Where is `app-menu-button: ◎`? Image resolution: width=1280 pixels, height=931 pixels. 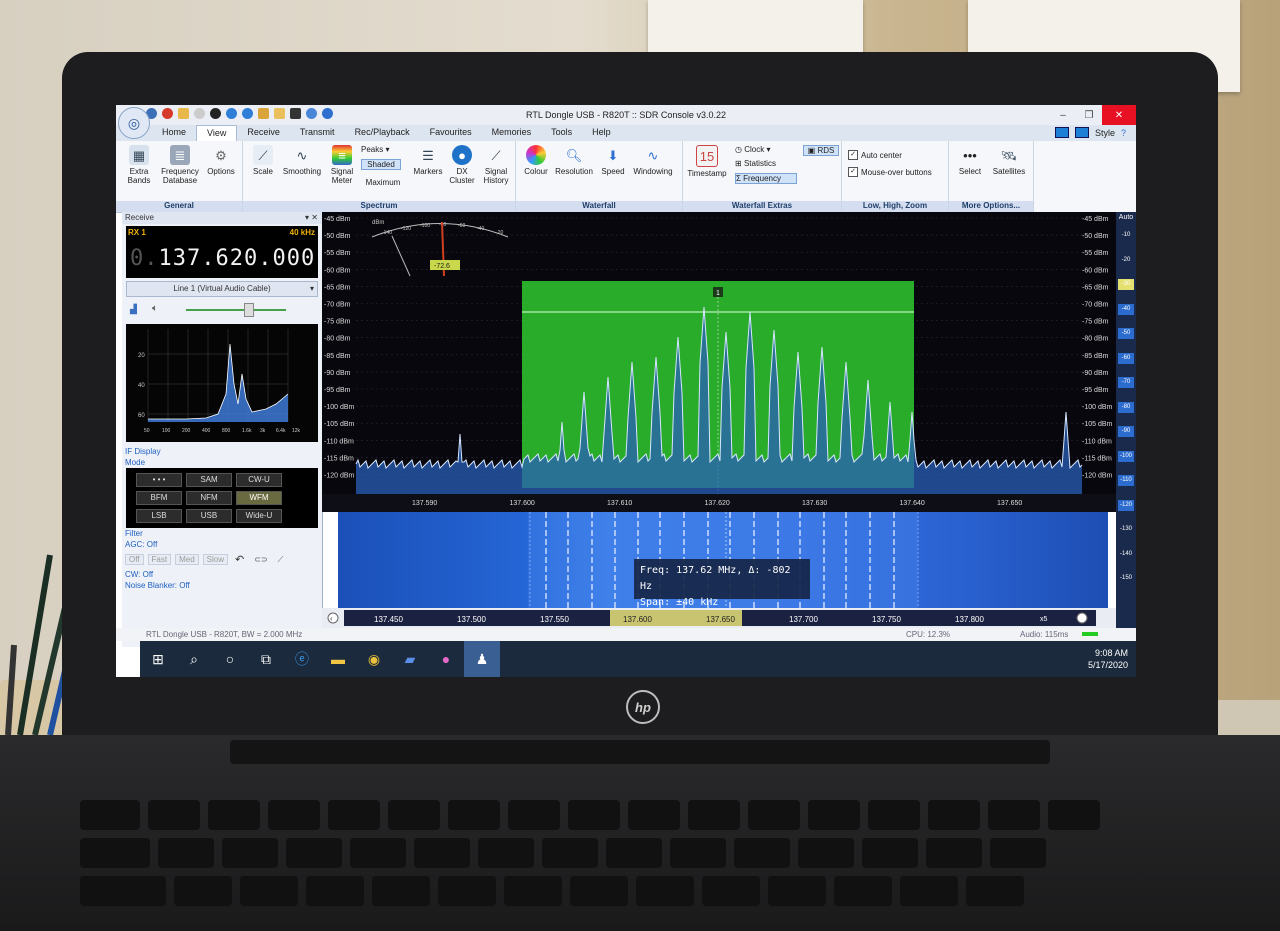
app-menu-button: ◎ is located at coordinates (134, 123).